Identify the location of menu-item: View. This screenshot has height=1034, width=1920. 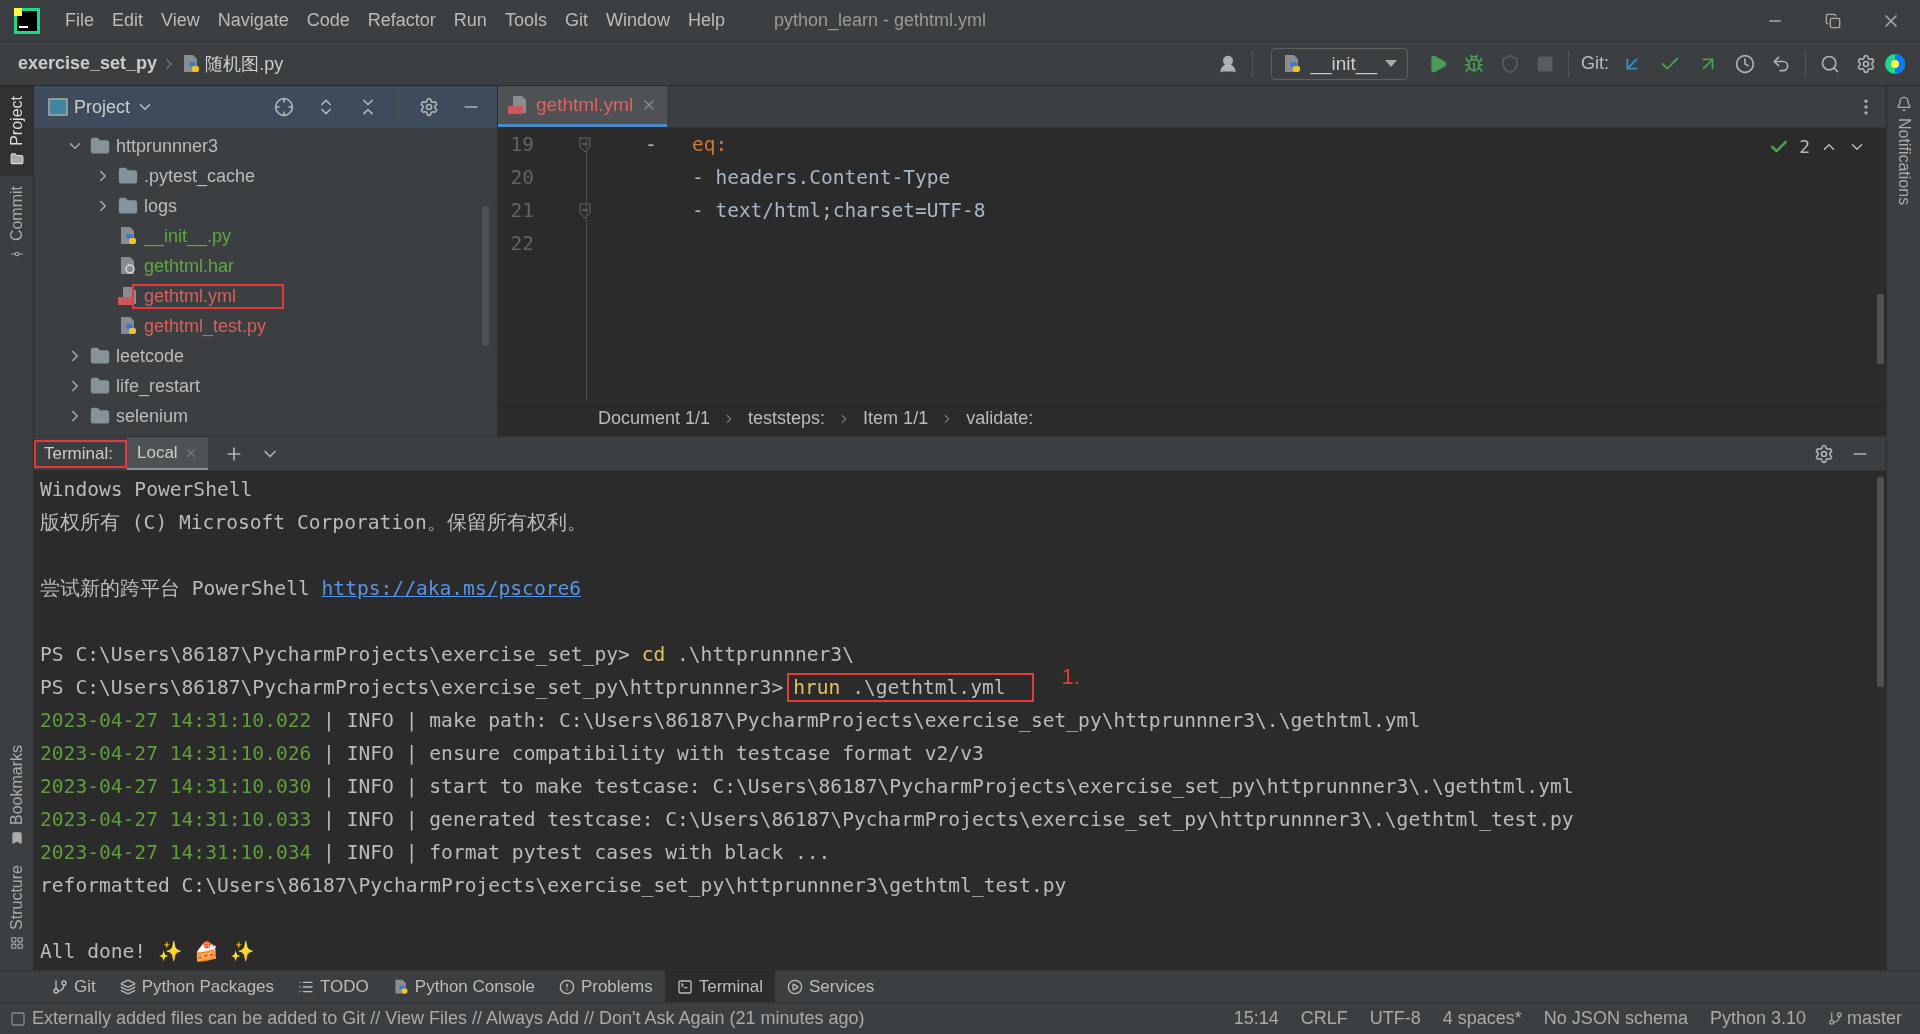
(180, 20).